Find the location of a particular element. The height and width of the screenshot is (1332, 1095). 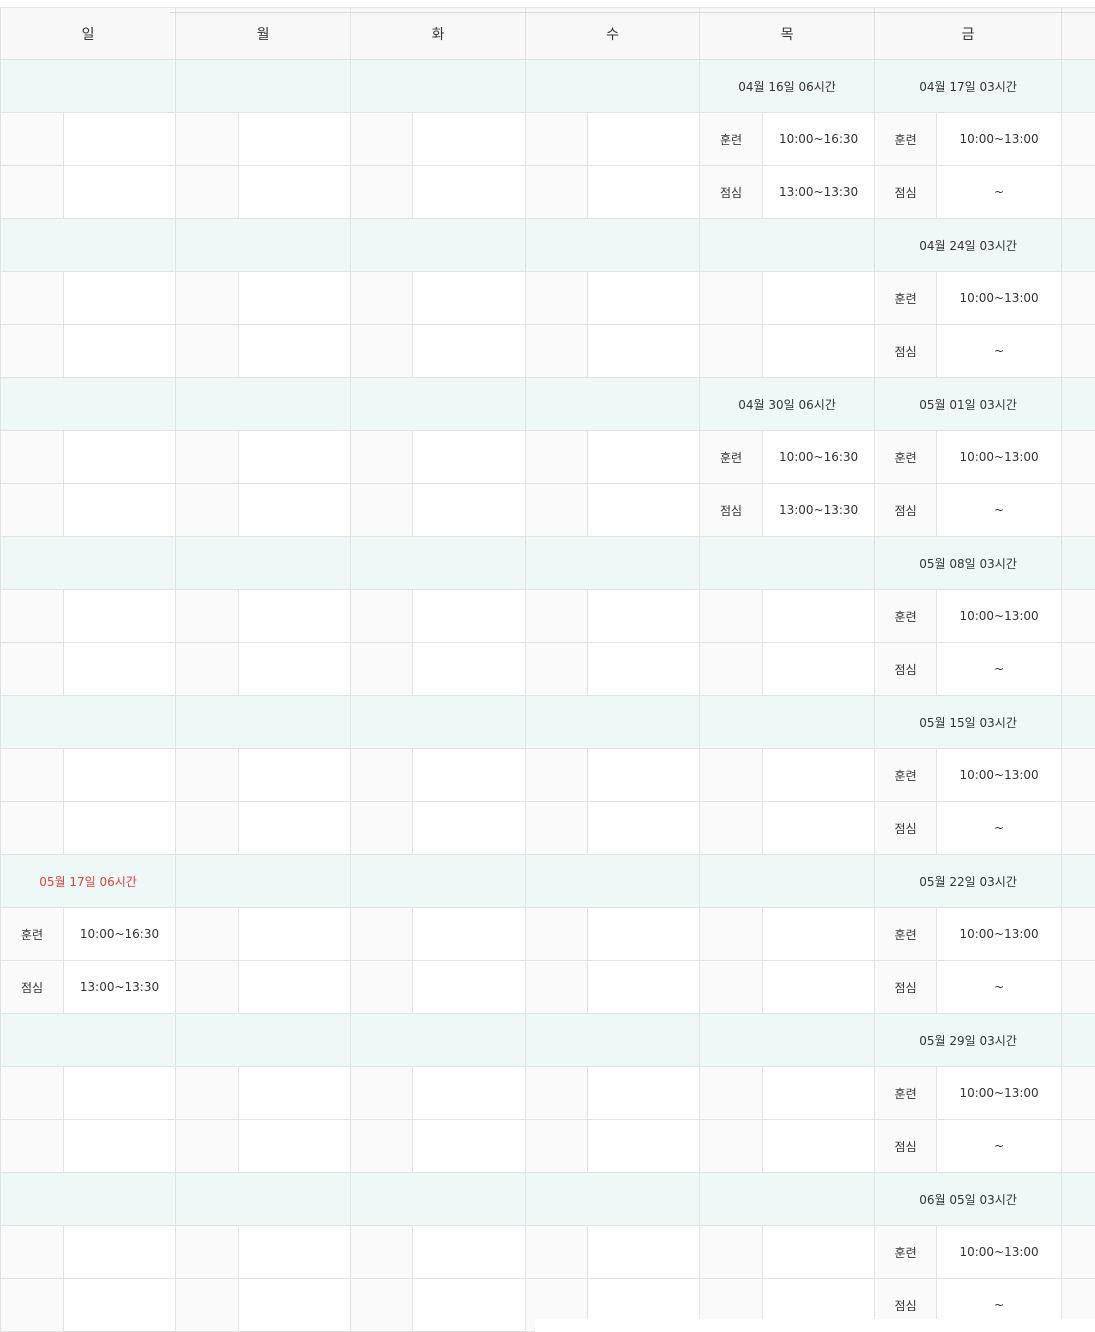

slot-time-fri: 10:00~13:00 is located at coordinates (999, 1093).